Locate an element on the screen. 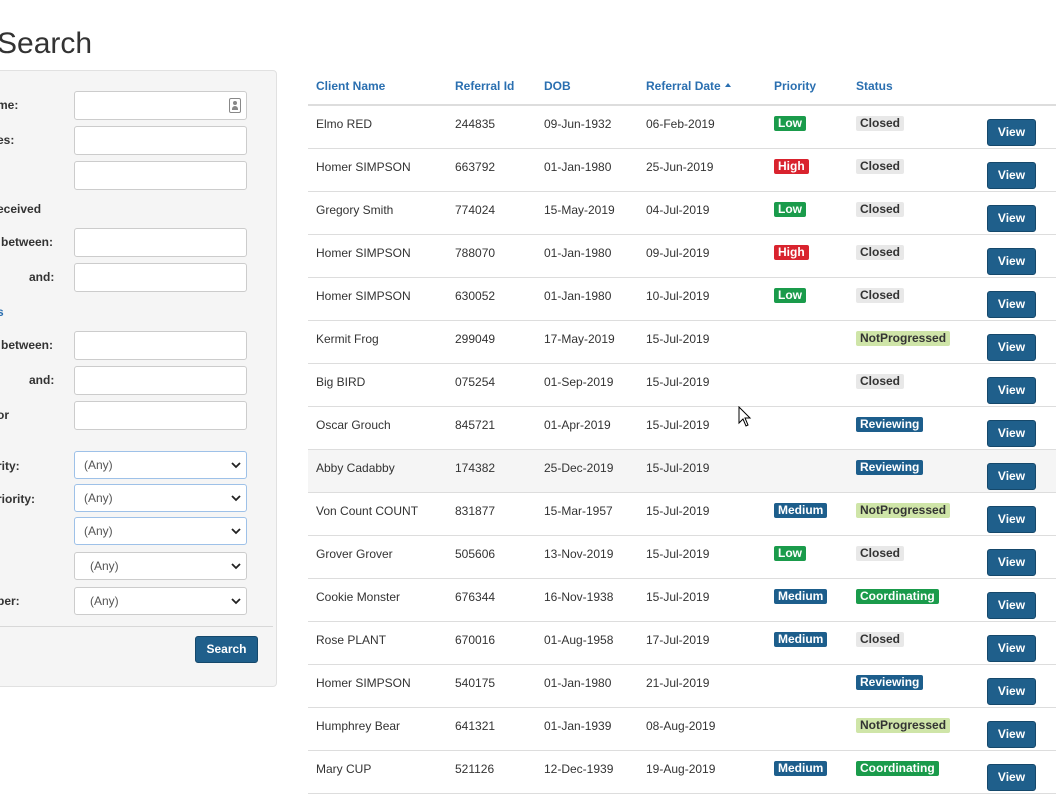 This screenshot has width=1056, height=796. referral-id-cell: 505606 is located at coordinates (475, 554).